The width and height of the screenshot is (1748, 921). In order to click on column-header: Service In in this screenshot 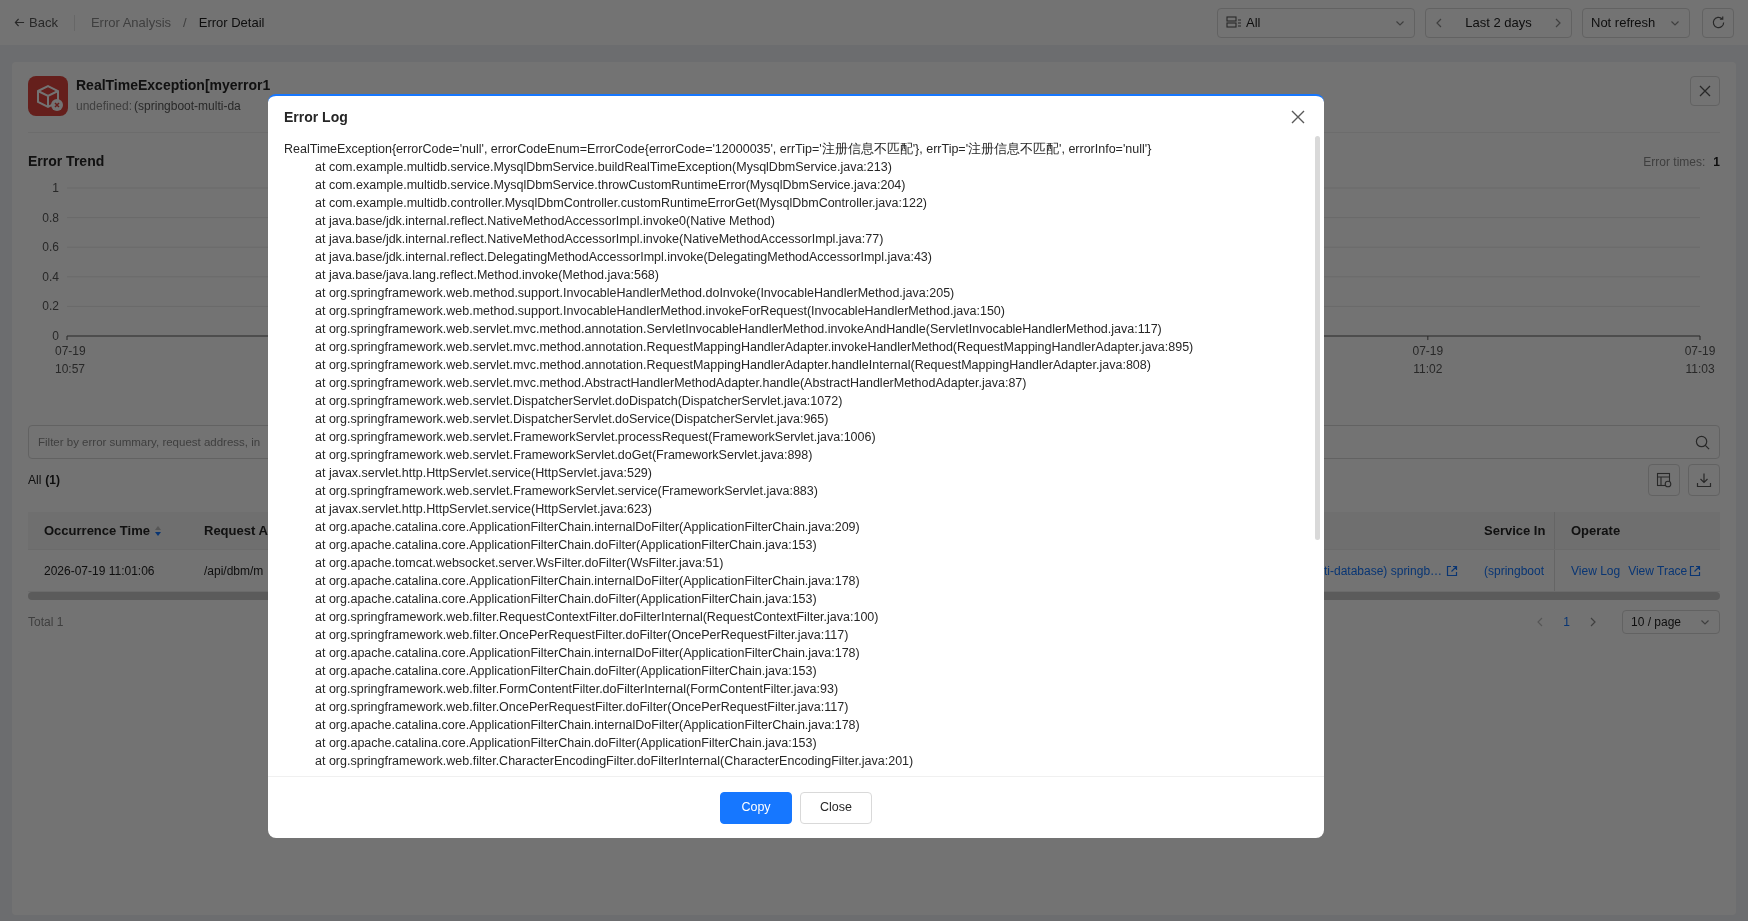, I will do `click(1515, 530)`.